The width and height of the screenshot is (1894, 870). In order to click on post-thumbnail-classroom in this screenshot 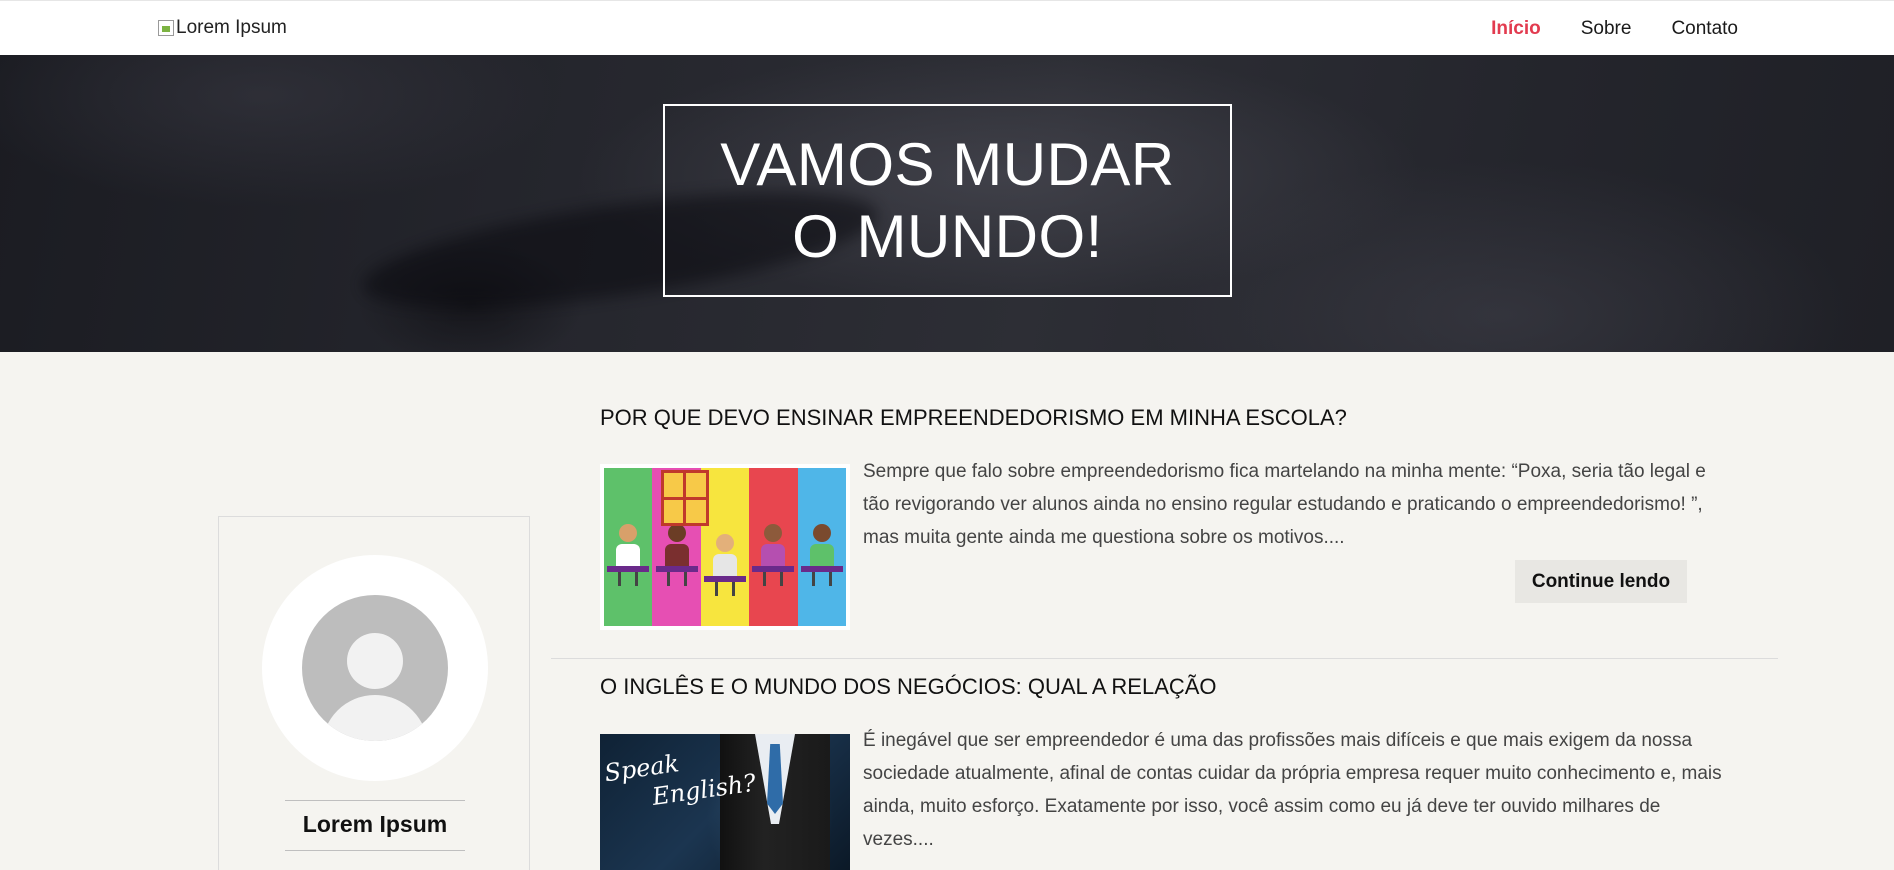, I will do `click(725, 547)`.